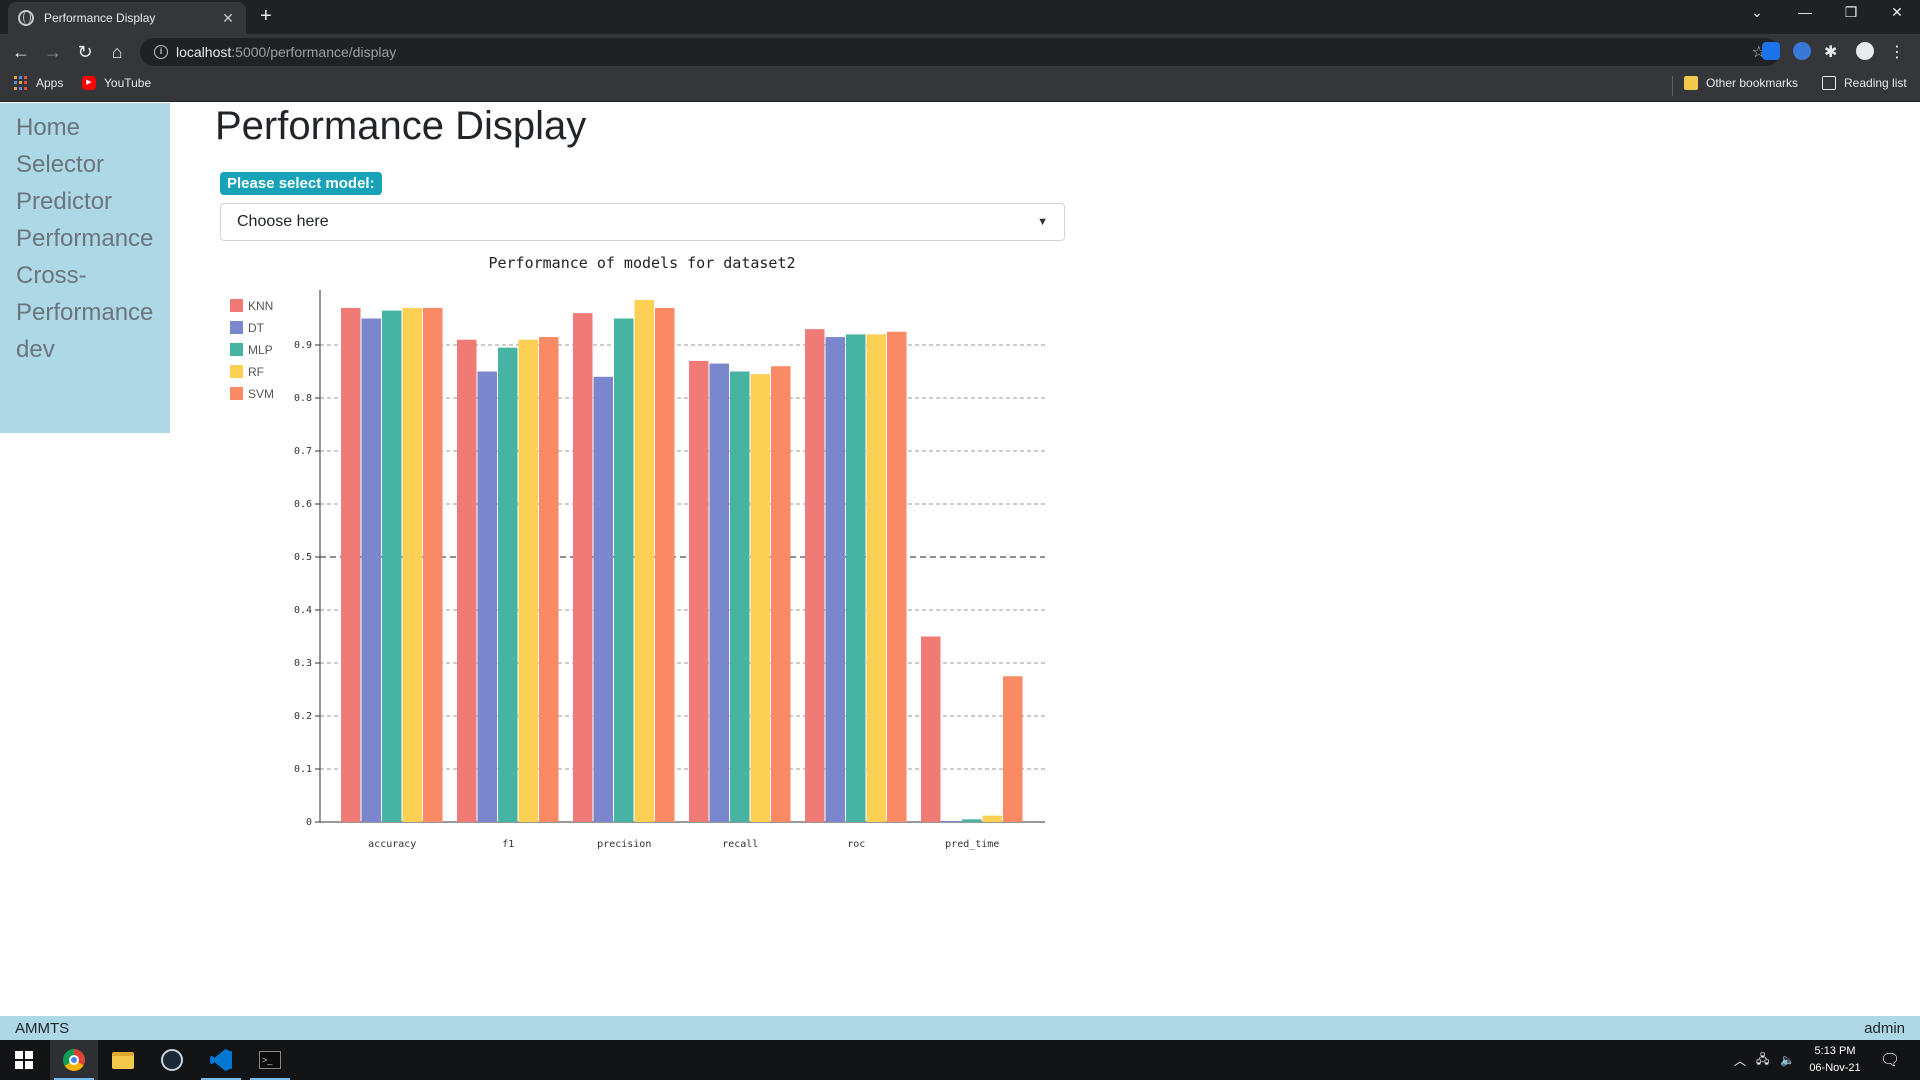  What do you see at coordinates (1897, 51) in the screenshot?
I see `more-menu-icon: ⋮` at bounding box center [1897, 51].